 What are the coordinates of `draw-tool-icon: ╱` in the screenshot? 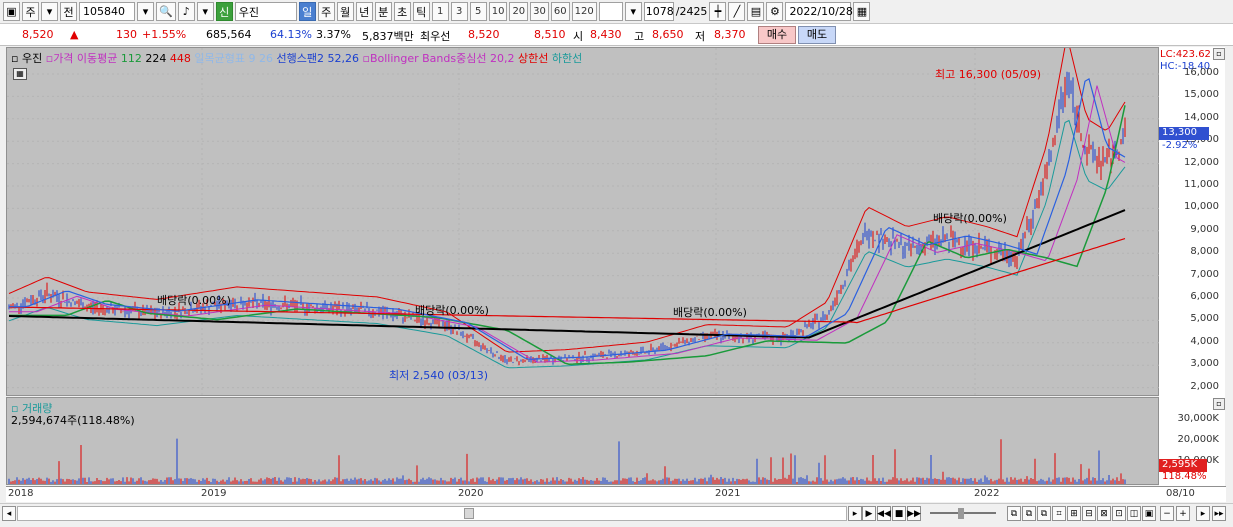 It's located at (737, 11).